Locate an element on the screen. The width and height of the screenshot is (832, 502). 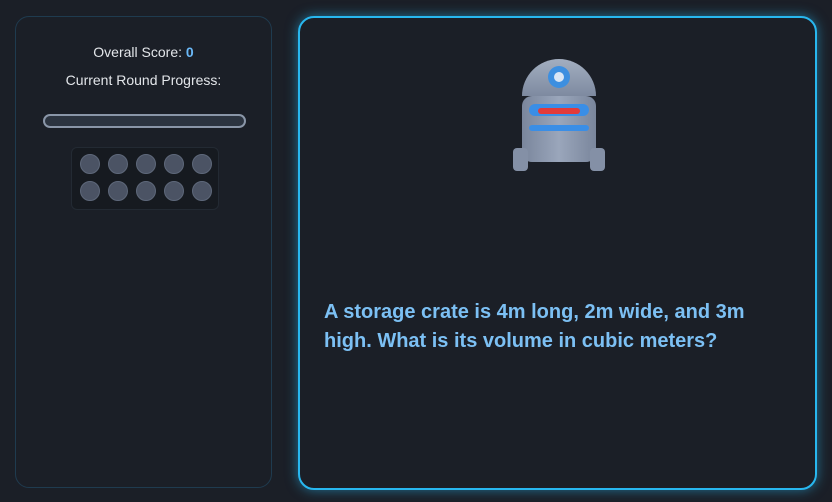
round-progress-label: Current Round Progress: is located at coordinates (143, 80).